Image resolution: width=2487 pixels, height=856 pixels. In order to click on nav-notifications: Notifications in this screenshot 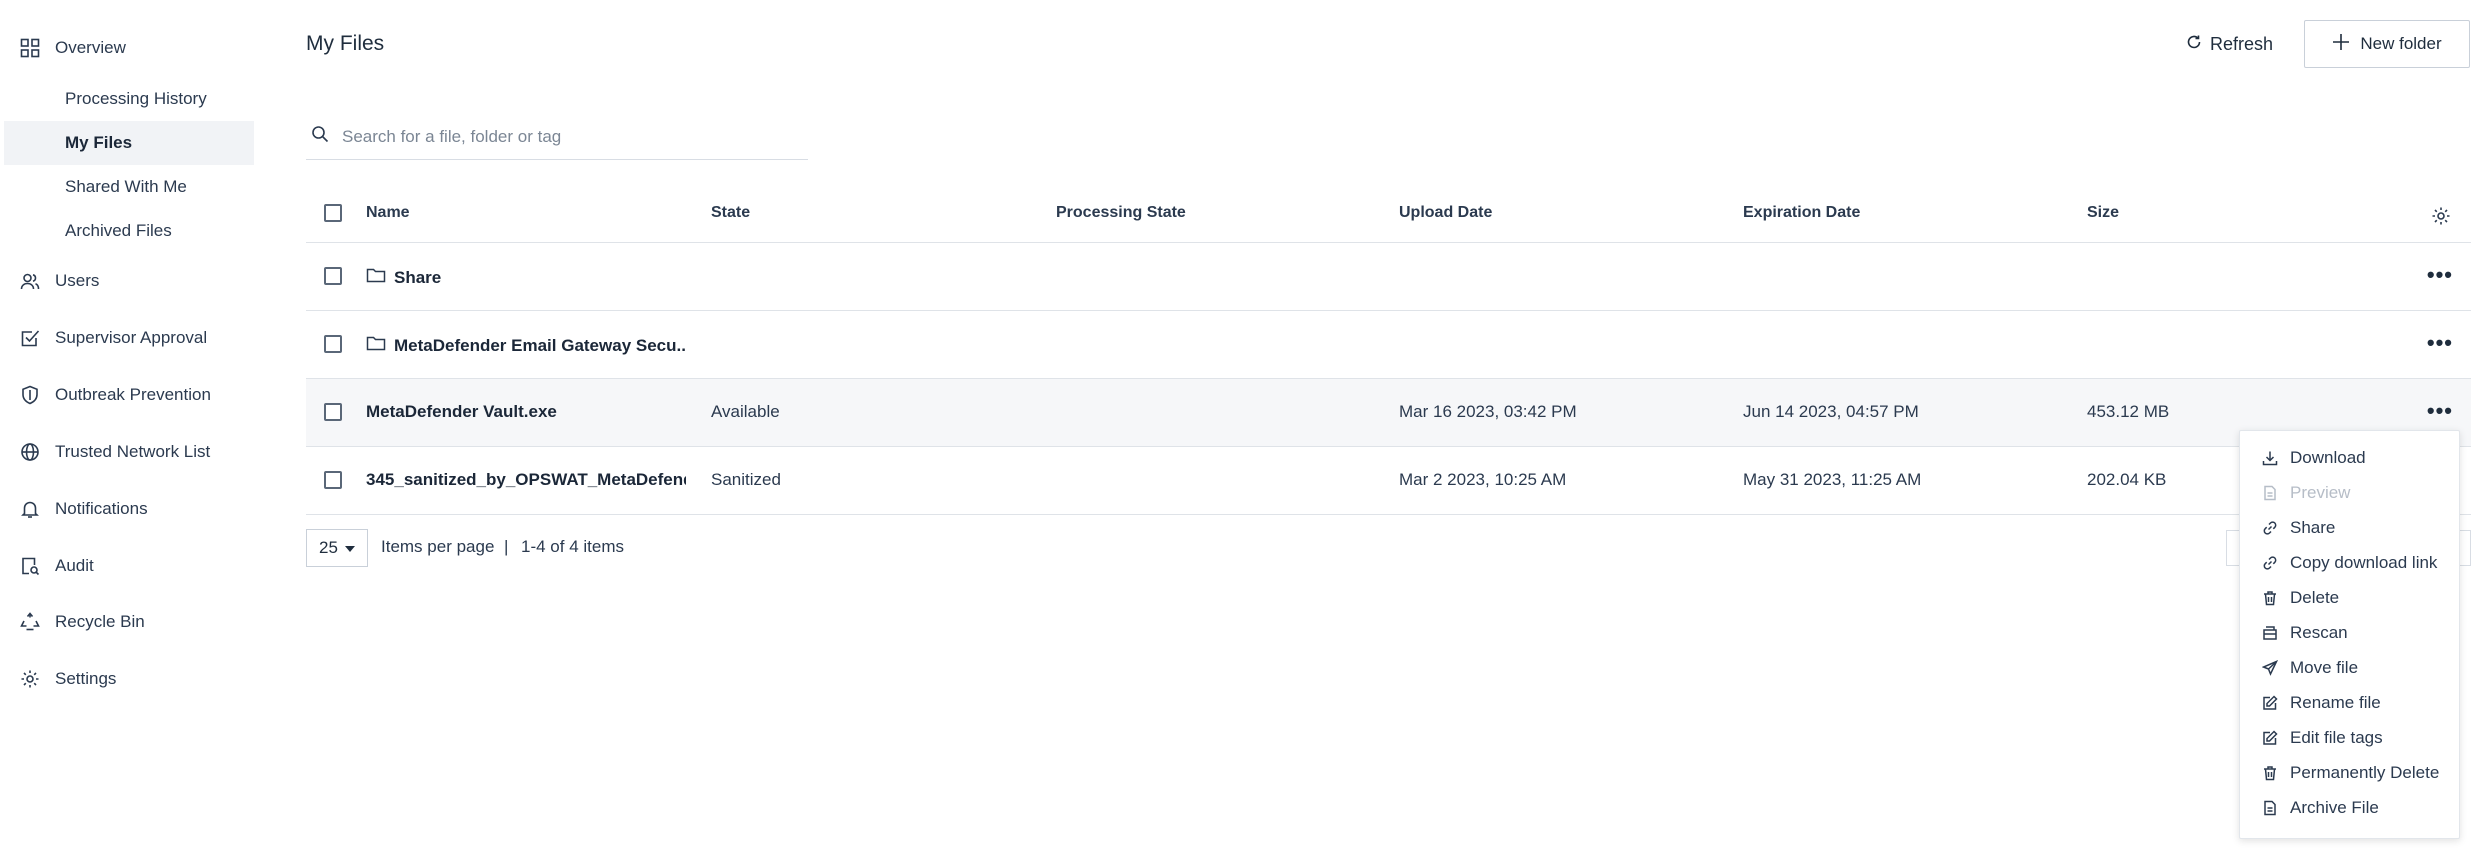, I will do `click(131, 509)`.